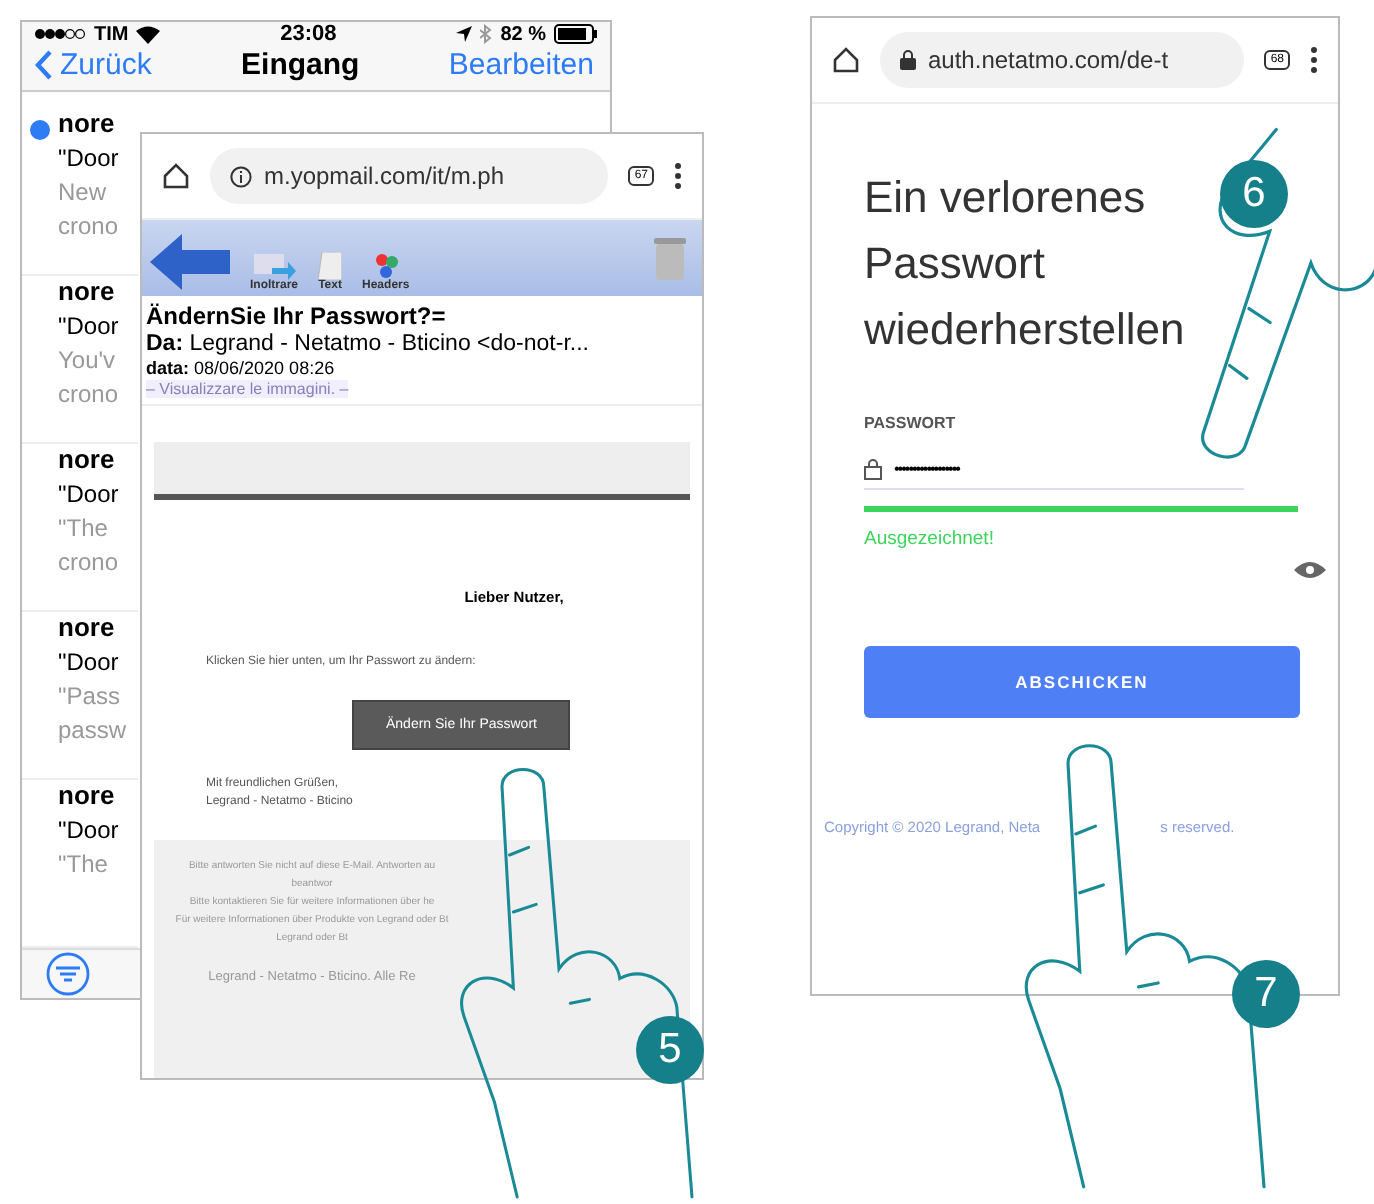 Image resolution: width=1374 pixels, height=1204 pixels. Describe the element at coordinates (576, 34) in the screenshot. I see `battery-icon` at that location.